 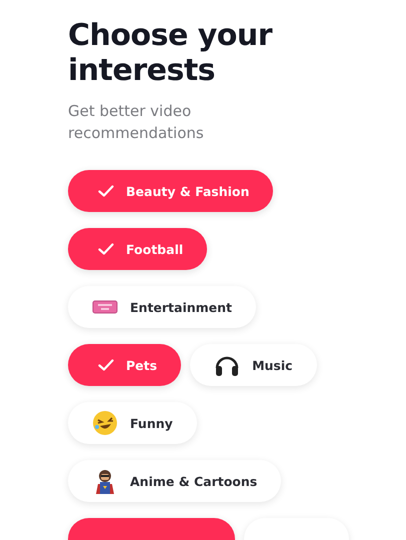 I want to click on interest-chip: Pets, so click(x=125, y=365).